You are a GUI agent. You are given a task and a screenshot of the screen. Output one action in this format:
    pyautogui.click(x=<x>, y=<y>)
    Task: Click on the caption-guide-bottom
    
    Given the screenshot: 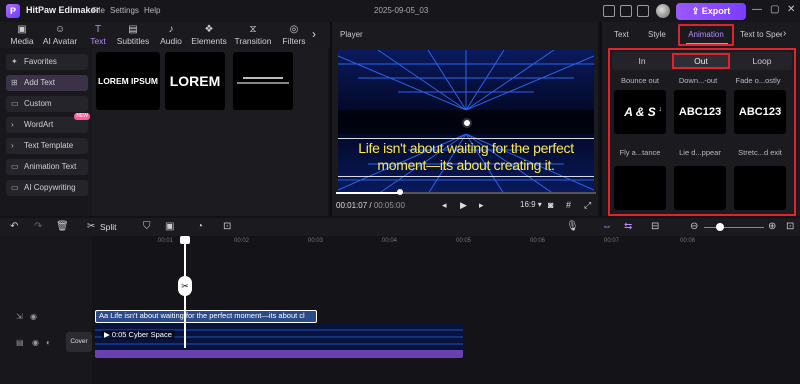 What is the action you would take?
    pyautogui.click(x=466, y=176)
    